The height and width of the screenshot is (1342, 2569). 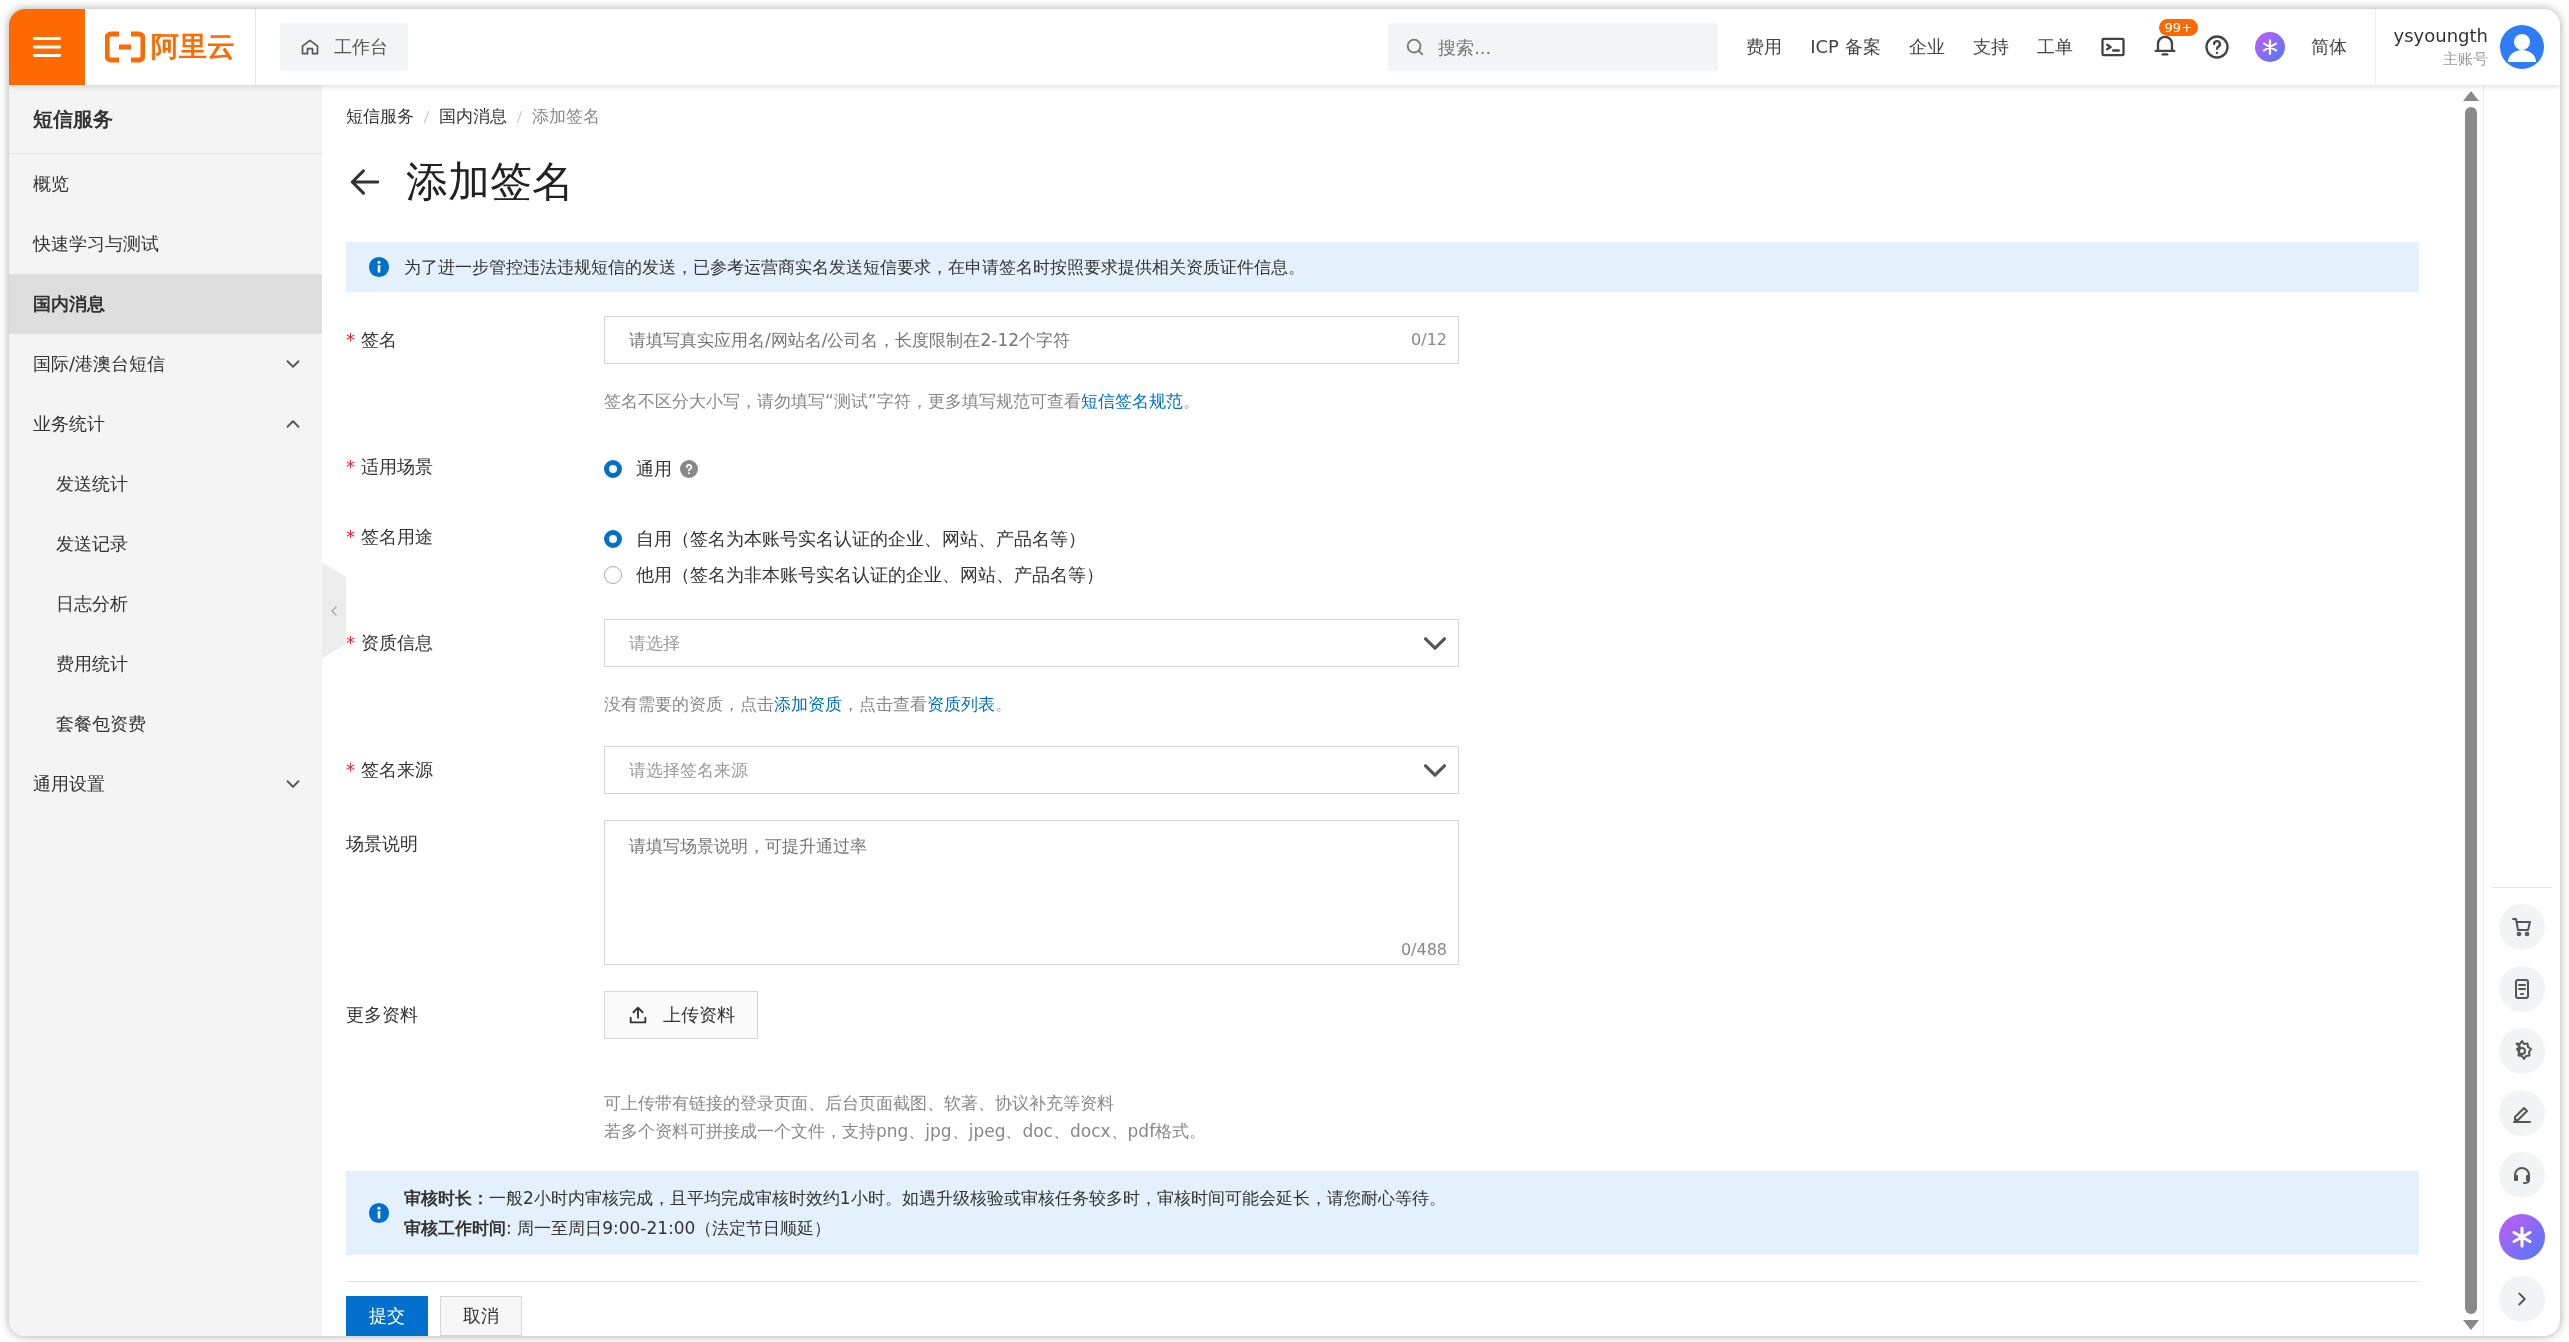 What do you see at coordinates (1429, 340) in the screenshot?
I see `character-counter: 0/12` at bounding box center [1429, 340].